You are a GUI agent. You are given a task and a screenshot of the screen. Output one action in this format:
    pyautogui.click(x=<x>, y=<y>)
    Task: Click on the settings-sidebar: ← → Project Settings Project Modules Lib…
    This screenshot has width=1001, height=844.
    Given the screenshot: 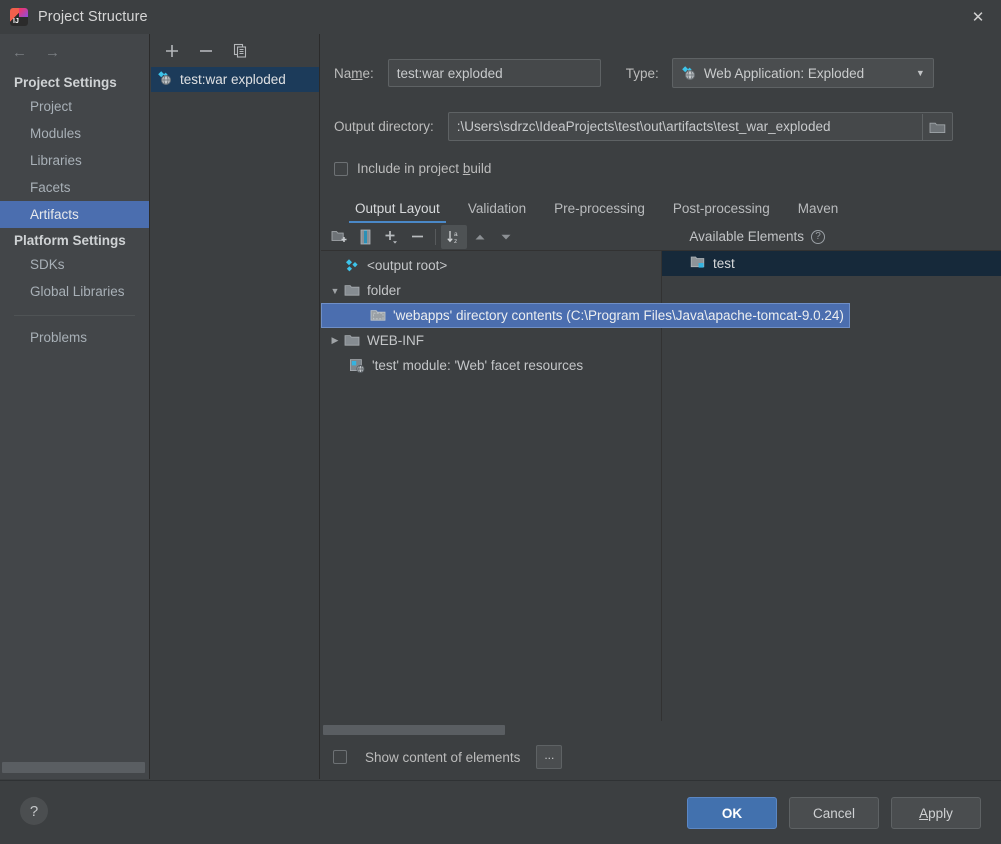 What is the action you would take?
    pyautogui.click(x=75, y=406)
    